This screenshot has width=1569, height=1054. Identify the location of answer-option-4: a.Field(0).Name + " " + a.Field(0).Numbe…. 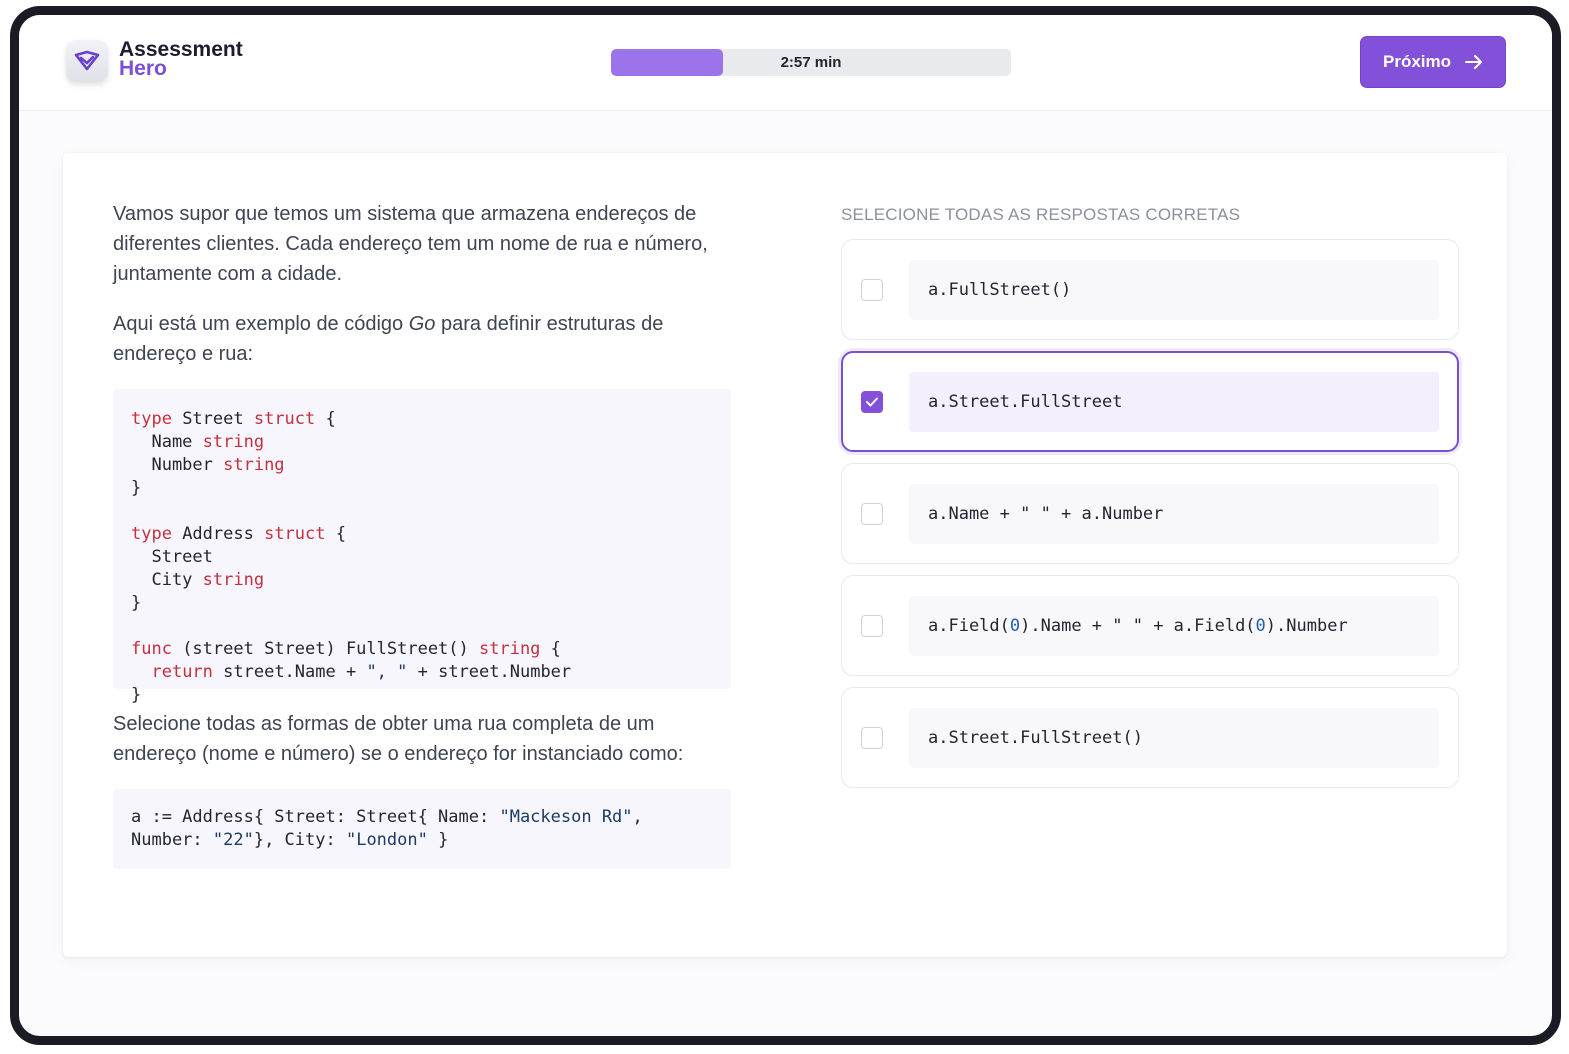
(1150, 625).